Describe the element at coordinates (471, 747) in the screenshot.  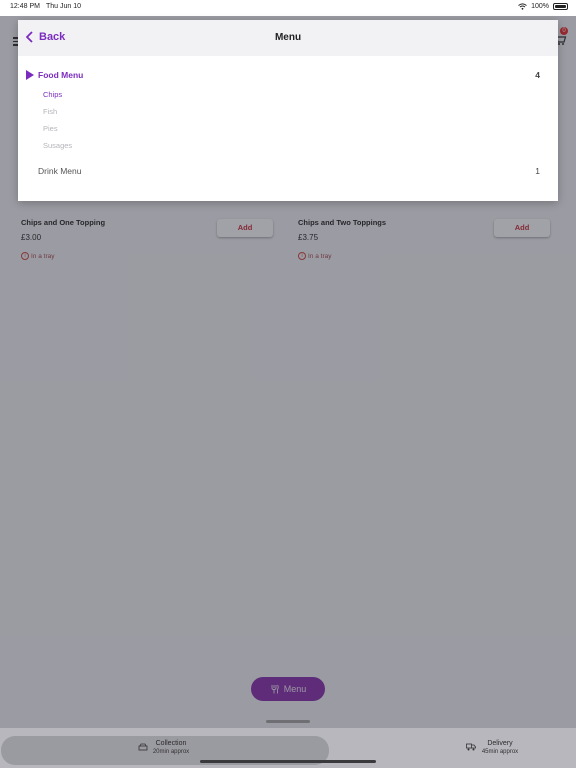
I see `delivery-icon` at that location.